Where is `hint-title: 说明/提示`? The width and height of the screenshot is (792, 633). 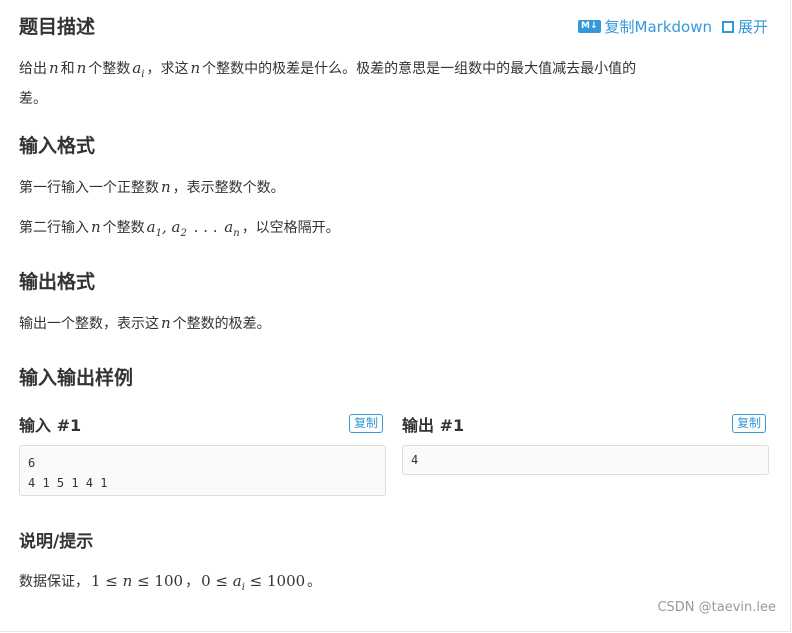 hint-title: 说明/提示 is located at coordinates (56, 542).